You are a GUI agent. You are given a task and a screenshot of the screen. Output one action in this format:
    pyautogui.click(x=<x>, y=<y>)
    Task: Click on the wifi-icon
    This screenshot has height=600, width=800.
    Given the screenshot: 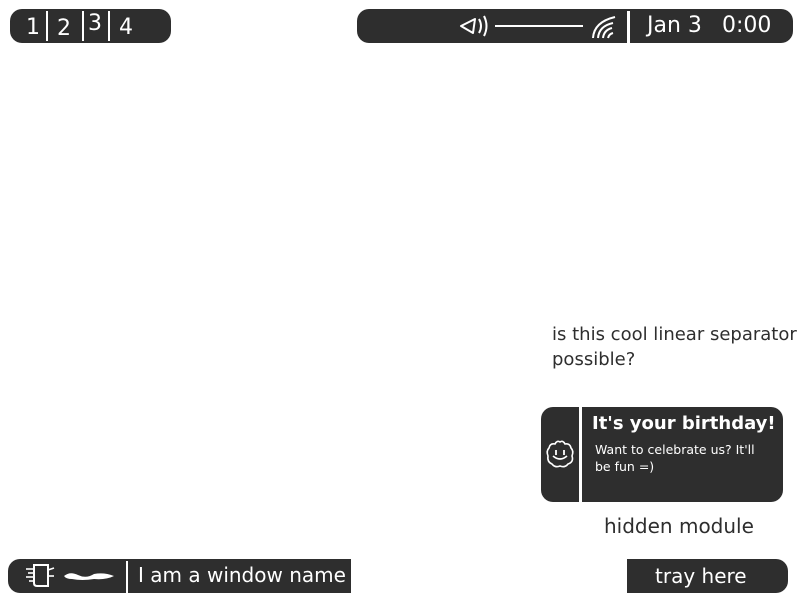 What is the action you would take?
    pyautogui.click(x=606, y=27)
    